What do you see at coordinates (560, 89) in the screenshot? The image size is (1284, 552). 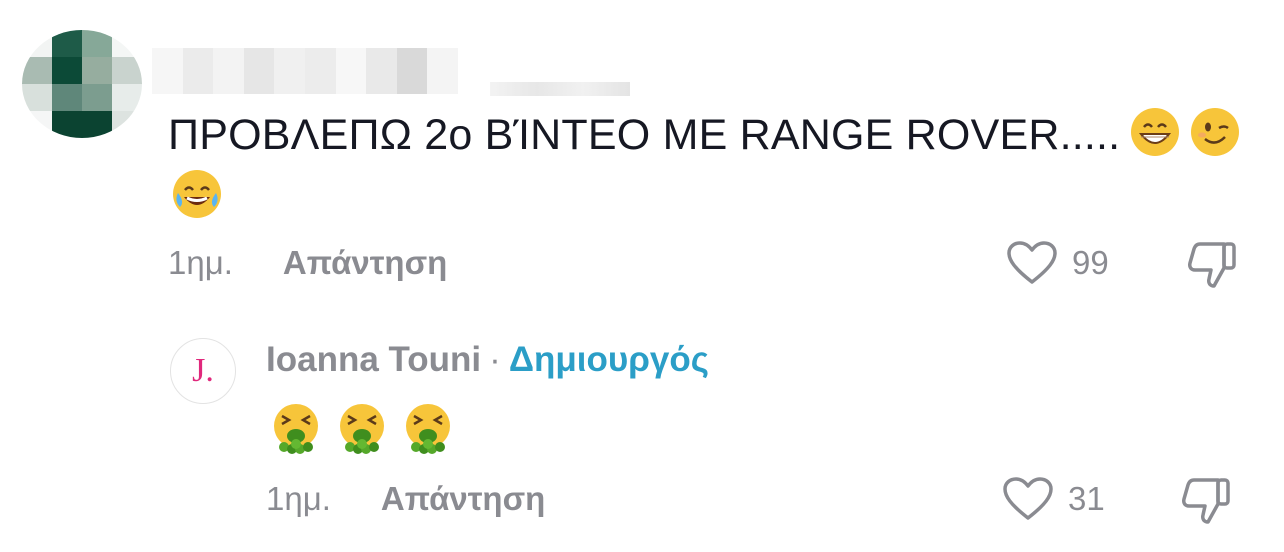 I see `commenter-username-redacted-tail` at bounding box center [560, 89].